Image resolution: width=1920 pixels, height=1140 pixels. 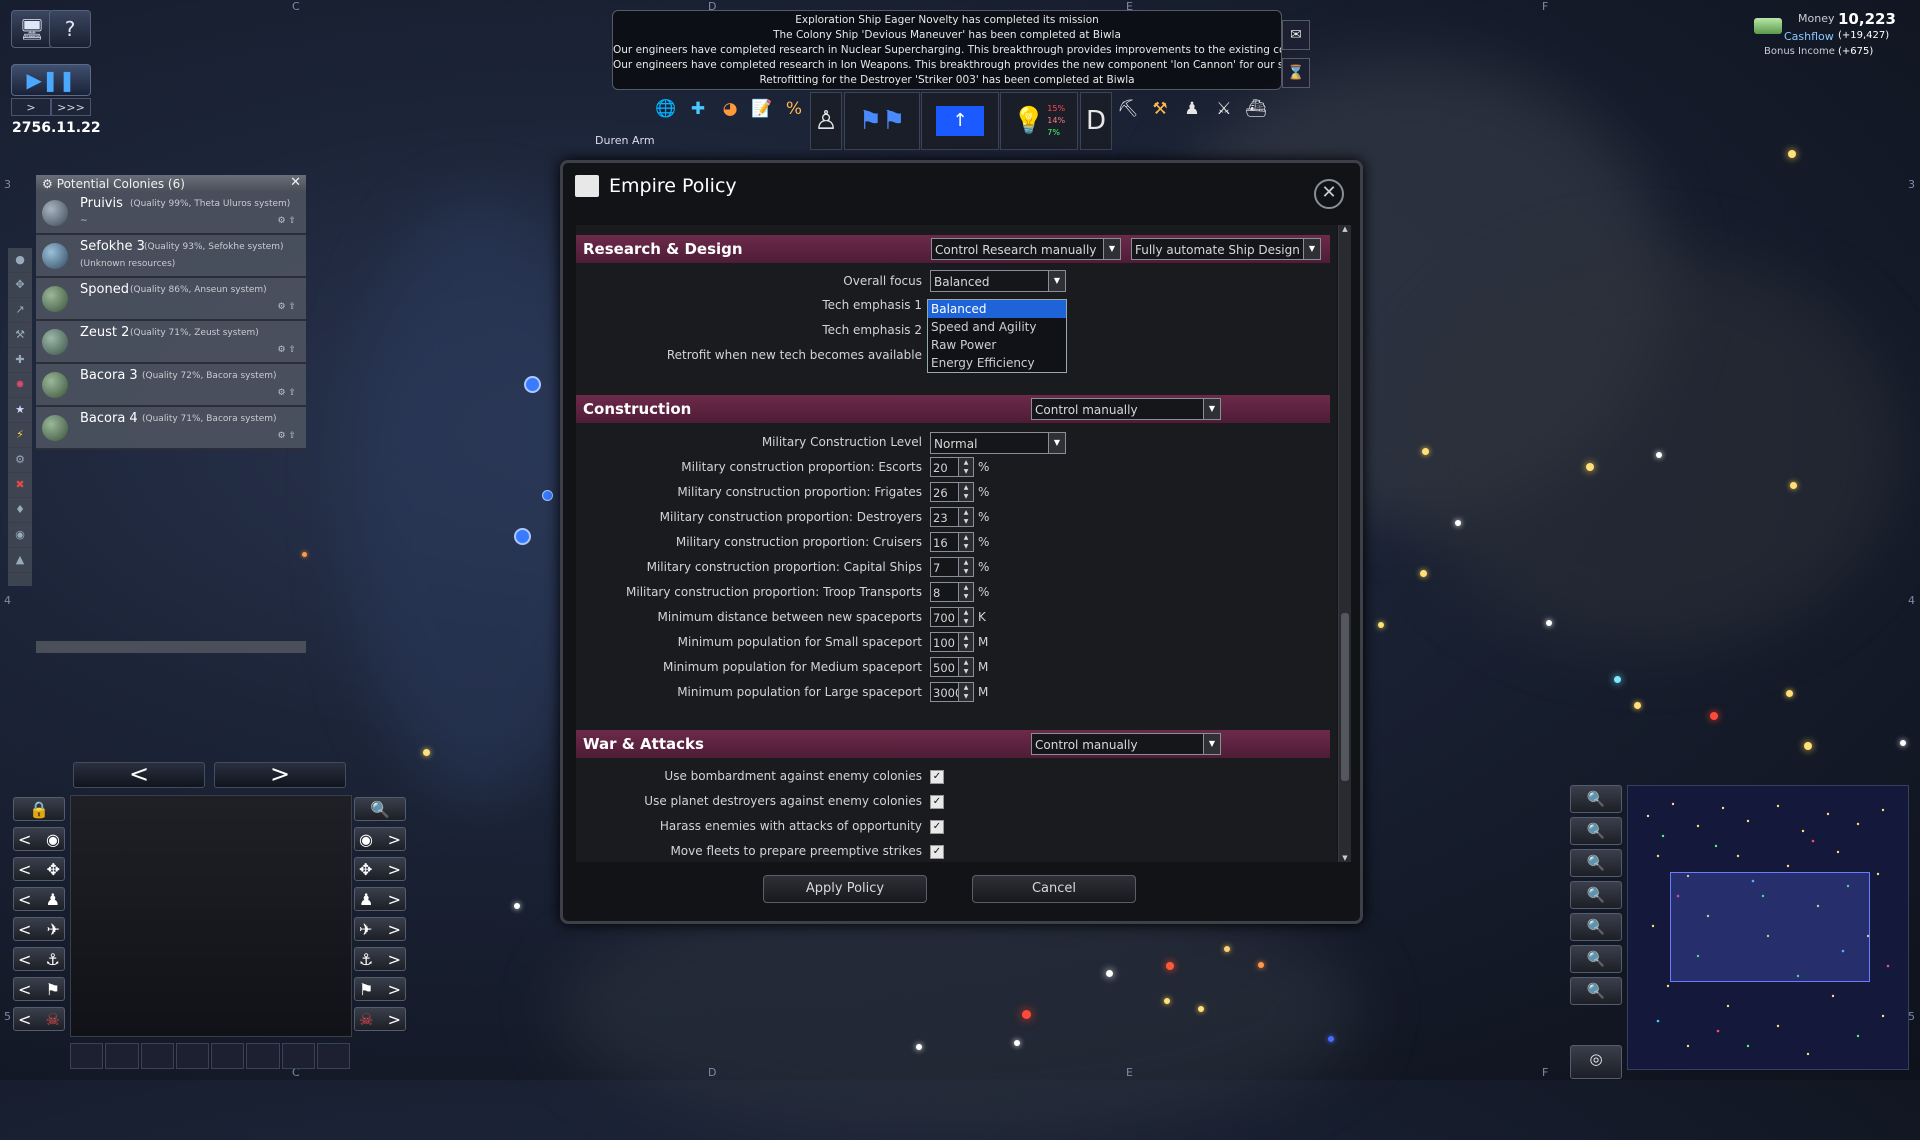 What do you see at coordinates (20, 435) in the screenshot?
I see `energy-tab-icon: ⚡` at bounding box center [20, 435].